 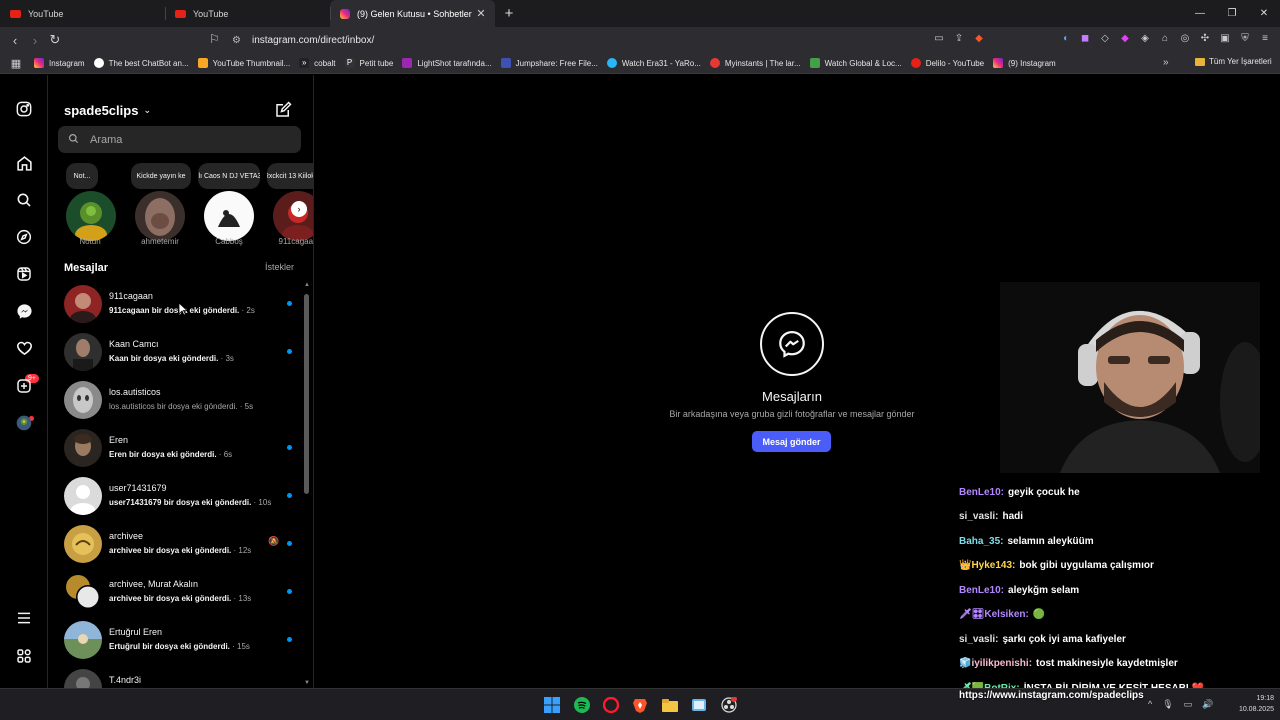 I want to click on conversation-row: Eren Eren bir dosya eki gönderdi. · 6s, so click(x=178, y=449).